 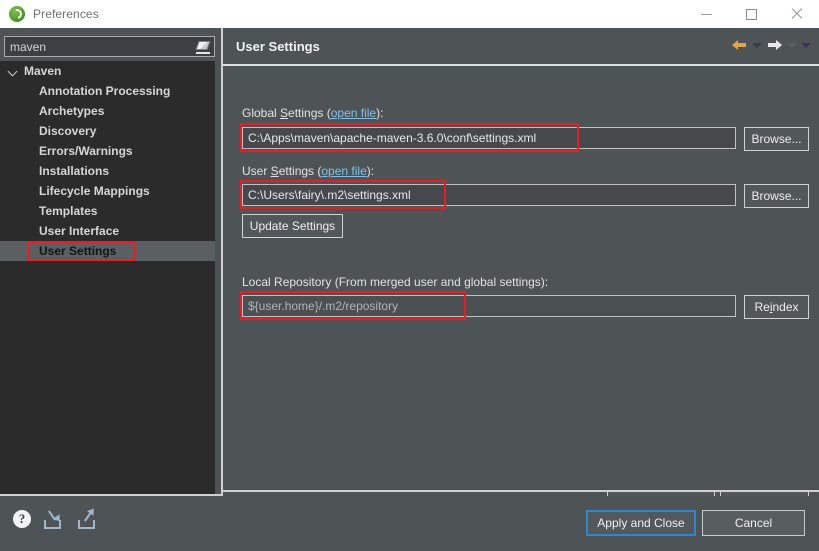 What do you see at coordinates (380, 113) in the screenshot?
I see `global-settings-label-suffix: ):` at bounding box center [380, 113].